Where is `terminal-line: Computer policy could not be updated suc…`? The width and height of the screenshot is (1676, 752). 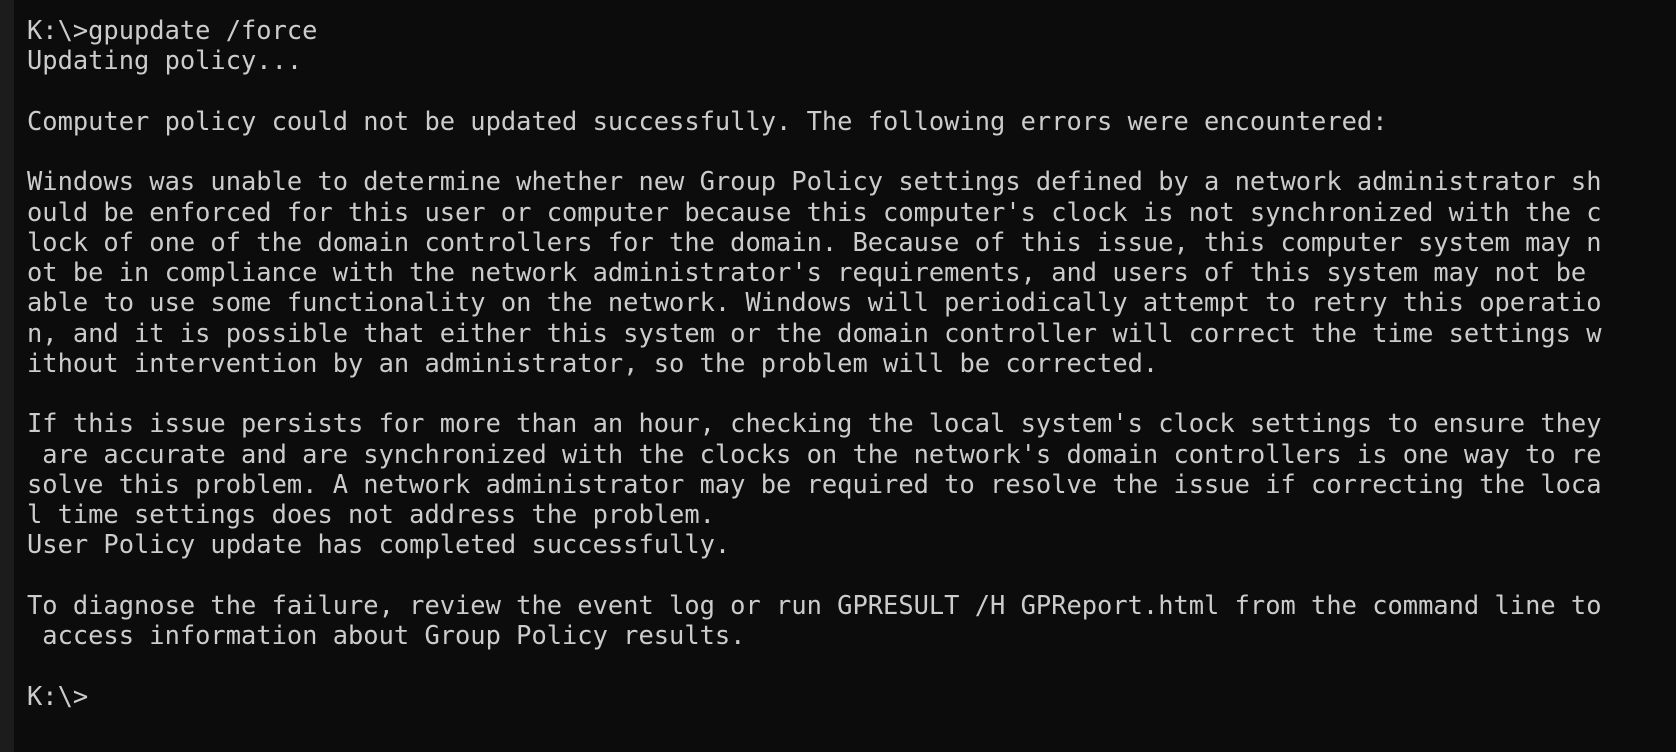 terminal-line: Computer policy could not be updated suc… is located at coordinates (707, 120).